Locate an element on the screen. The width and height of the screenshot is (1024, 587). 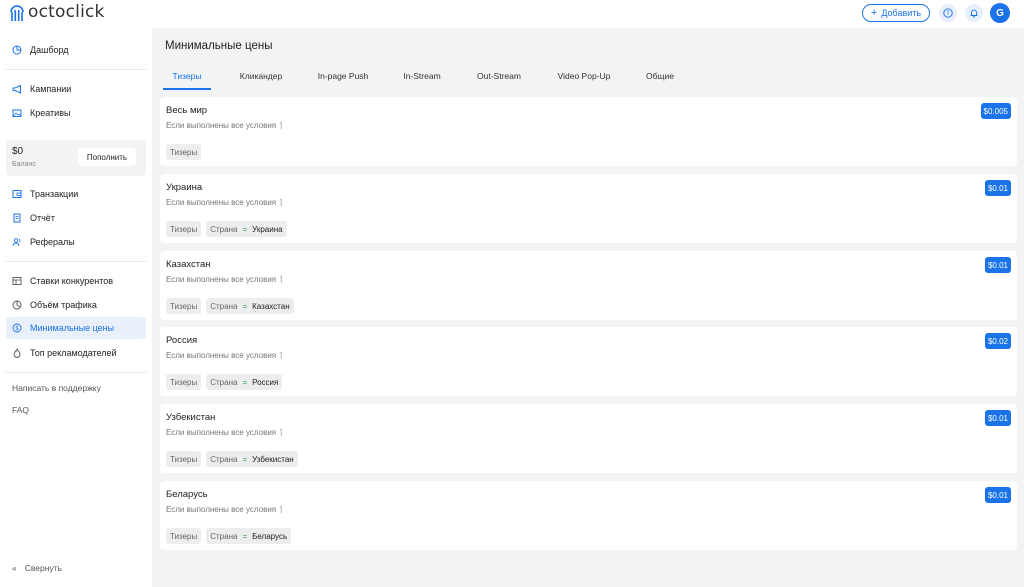
rule-chips: Тизеры Страна = Россия is located at coordinates (224, 382).